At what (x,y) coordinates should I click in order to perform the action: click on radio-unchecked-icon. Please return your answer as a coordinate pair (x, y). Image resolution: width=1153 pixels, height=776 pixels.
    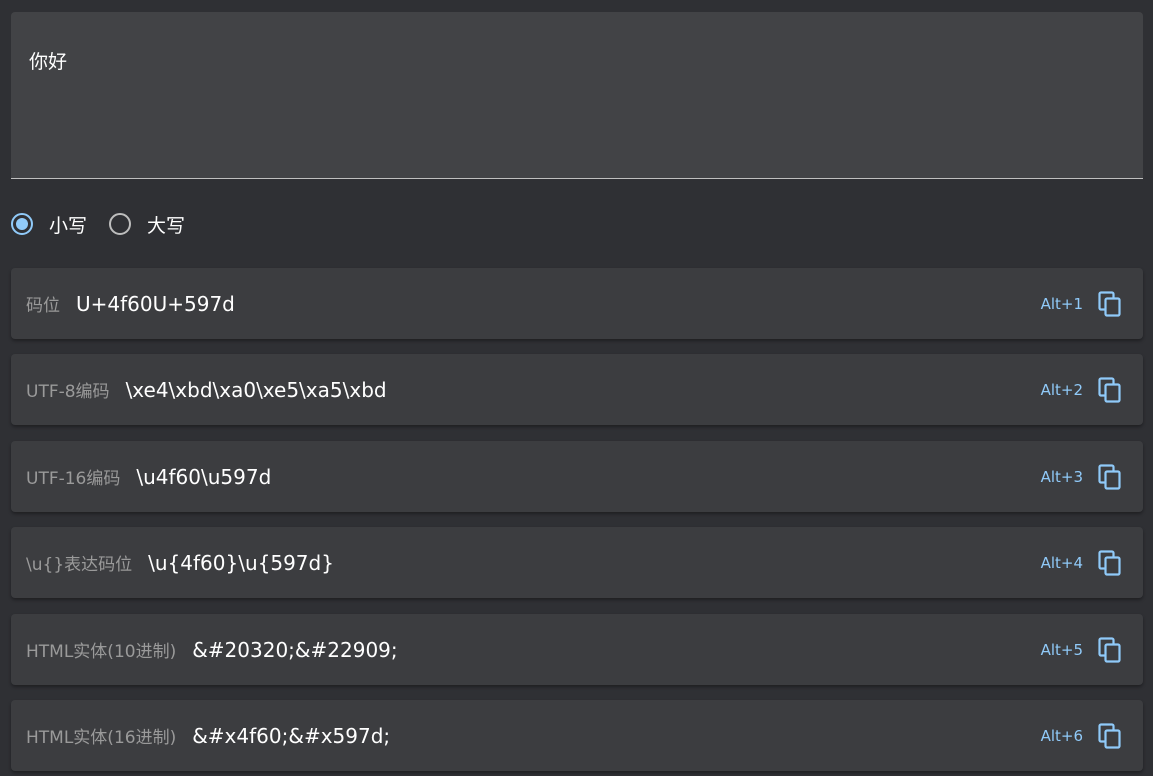
    Looking at the image, I should click on (120, 224).